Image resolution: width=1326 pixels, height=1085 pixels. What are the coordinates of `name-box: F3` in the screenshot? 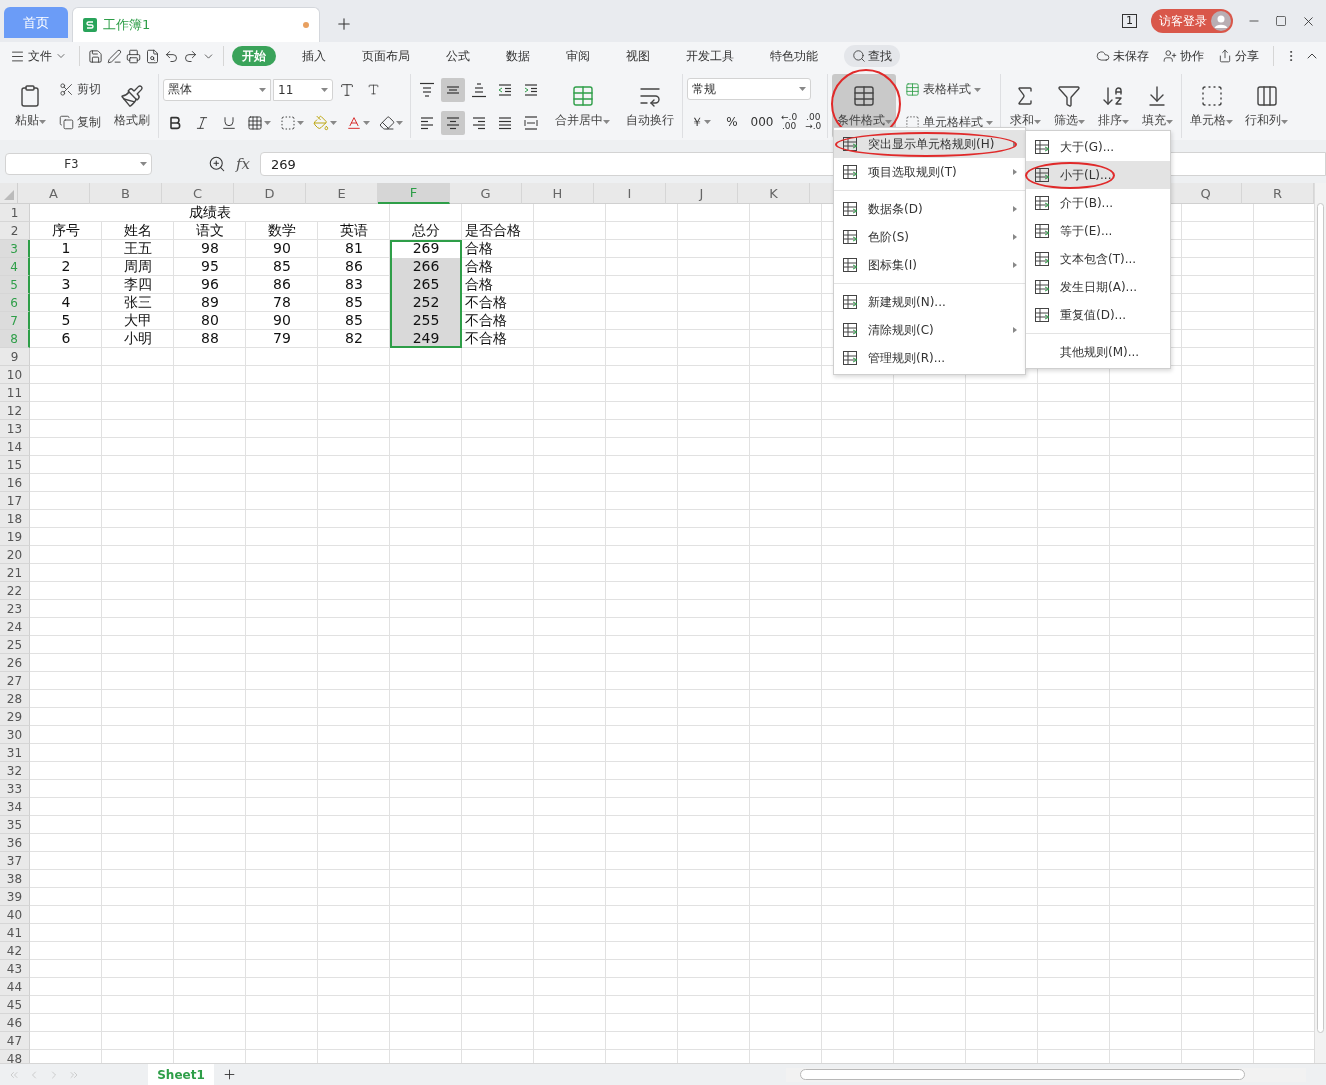 It's located at (78, 164).